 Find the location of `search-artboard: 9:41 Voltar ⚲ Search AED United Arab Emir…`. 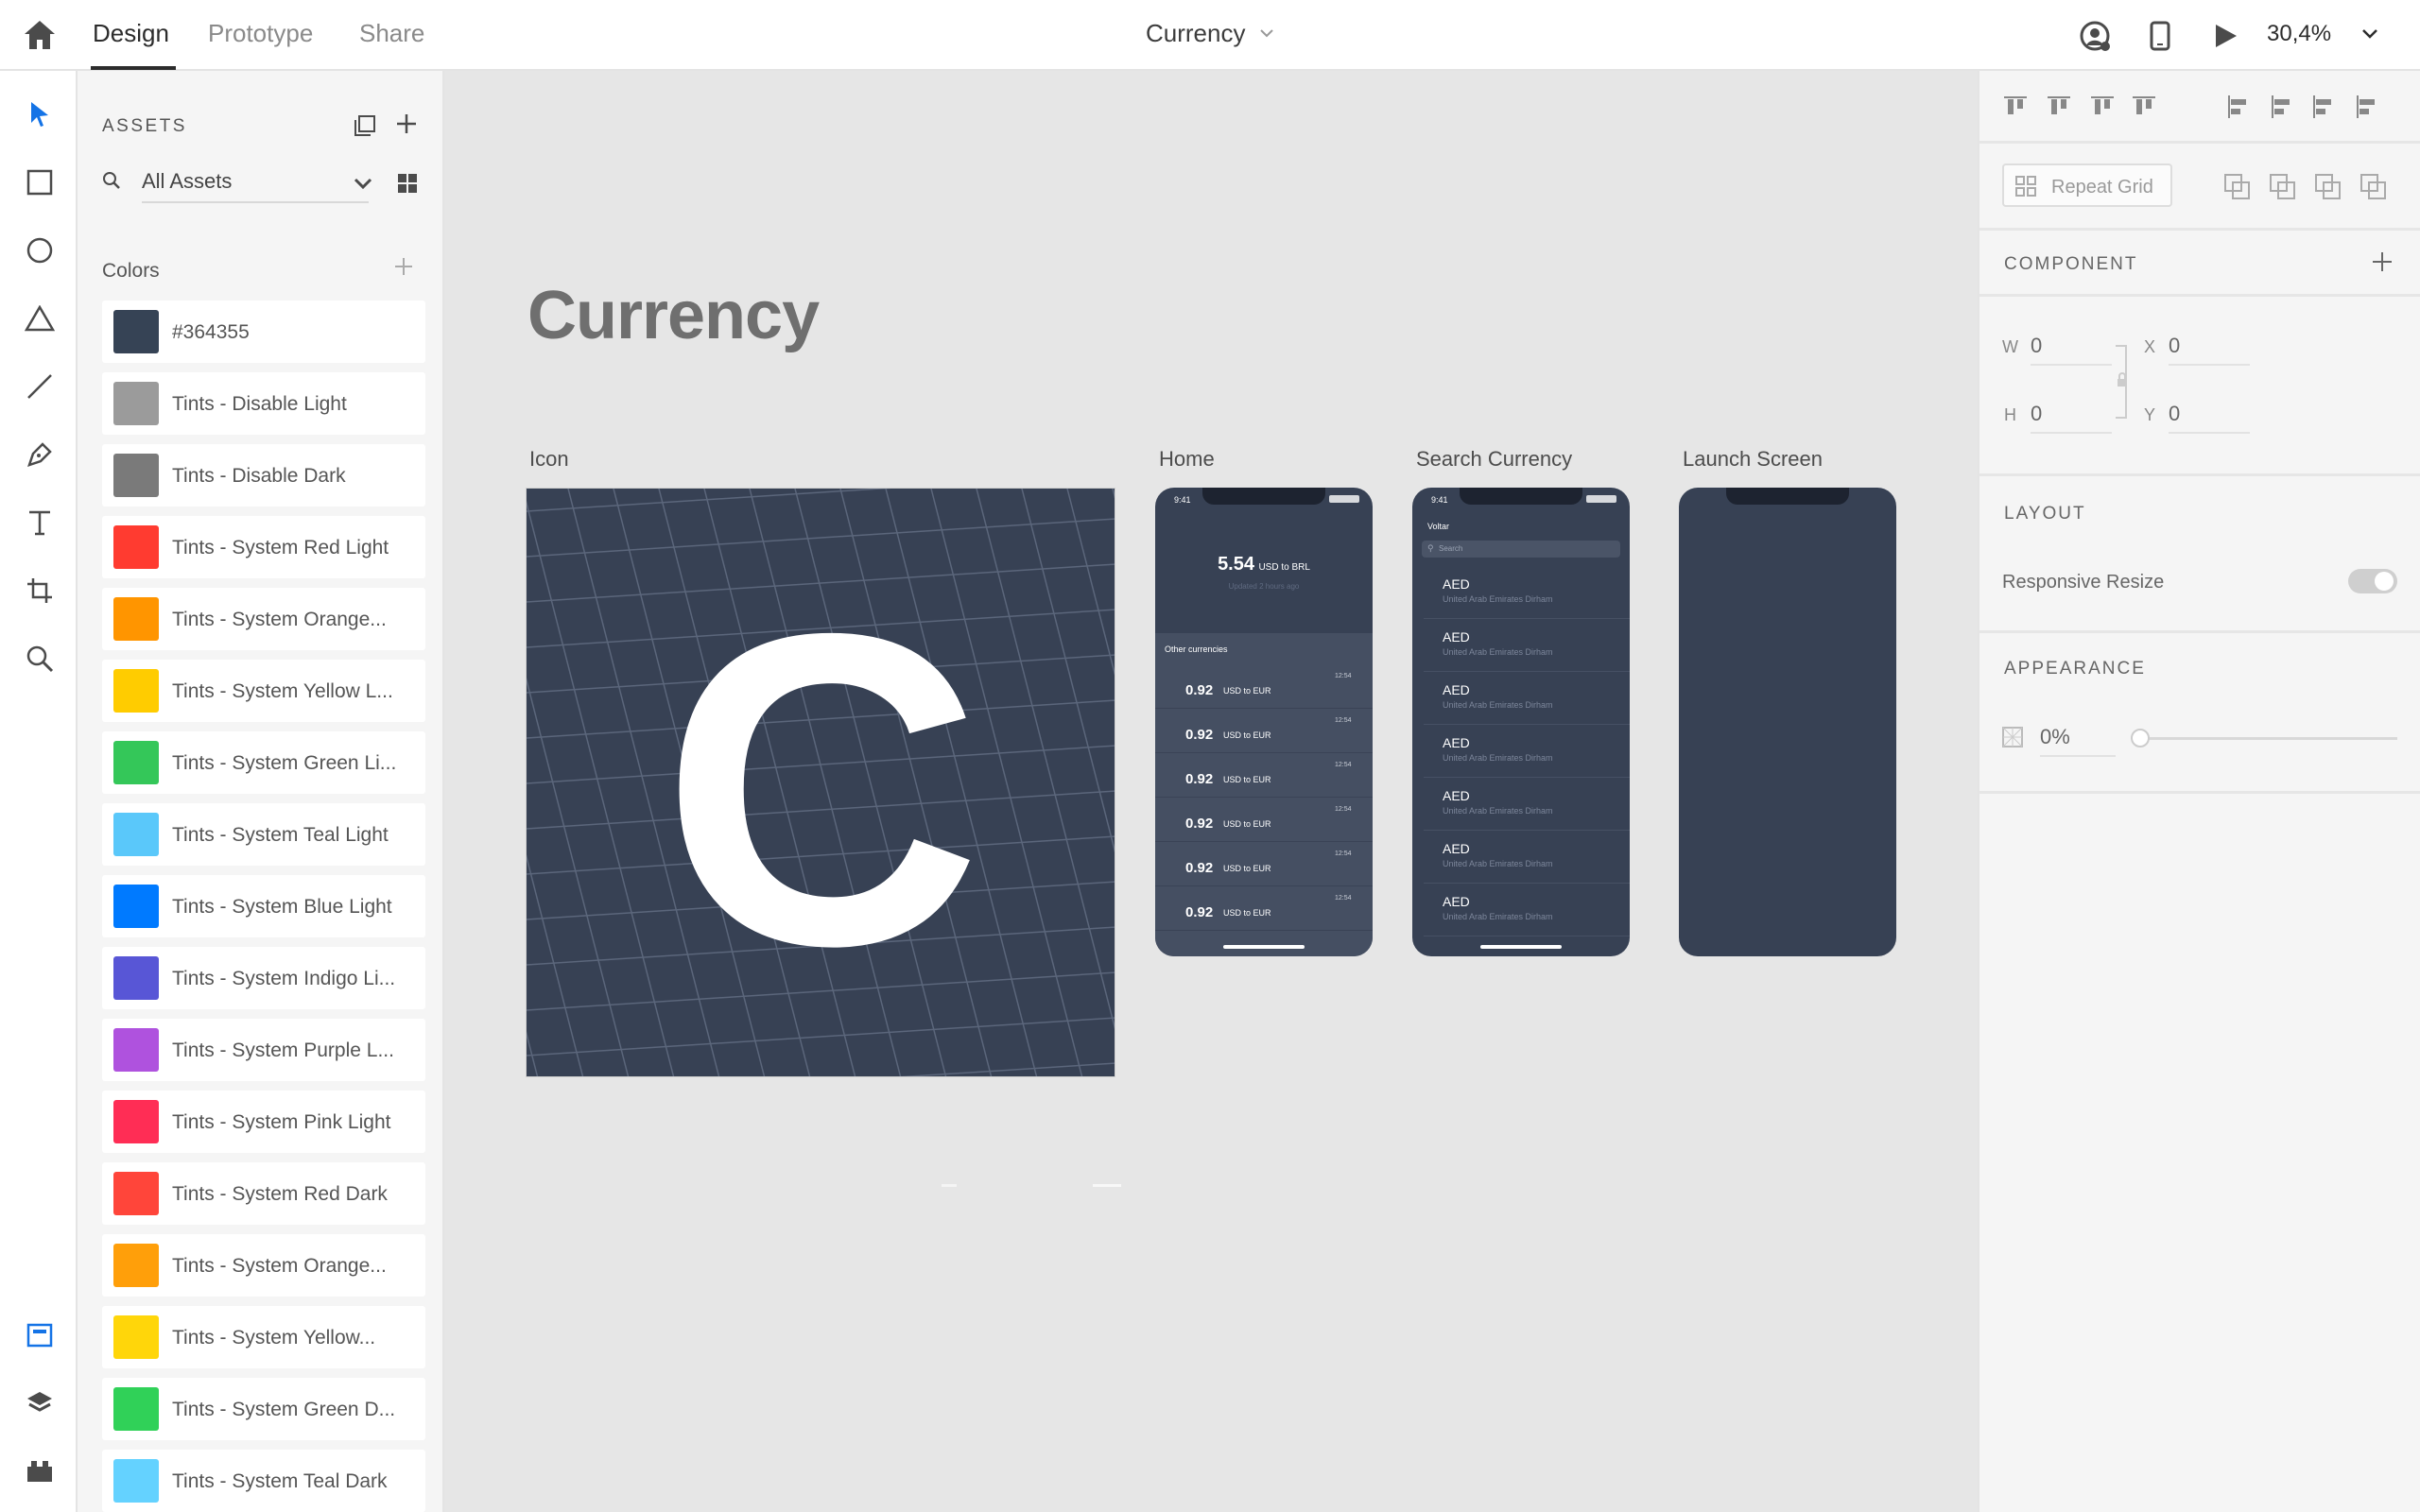

search-artboard: 9:41 Voltar ⚲ Search AED United Arab Emir… is located at coordinates (1521, 722).